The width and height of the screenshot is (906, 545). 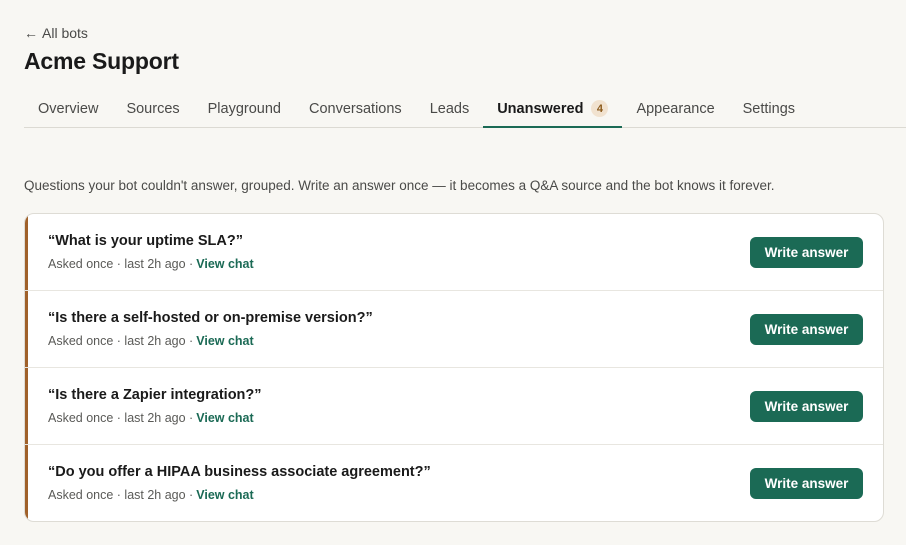 What do you see at coordinates (540, 108) in the screenshot?
I see `tab-label: Unanswered` at bounding box center [540, 108].